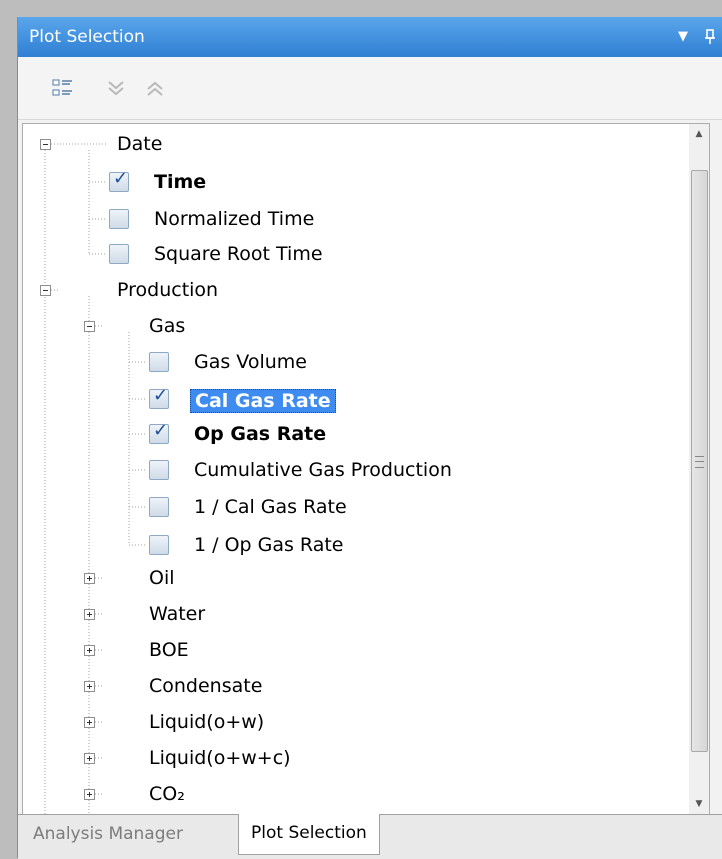  Describe the element at coordinates (119, 180) in the screenshot. I see `time-checkbox: ✓` at that location.